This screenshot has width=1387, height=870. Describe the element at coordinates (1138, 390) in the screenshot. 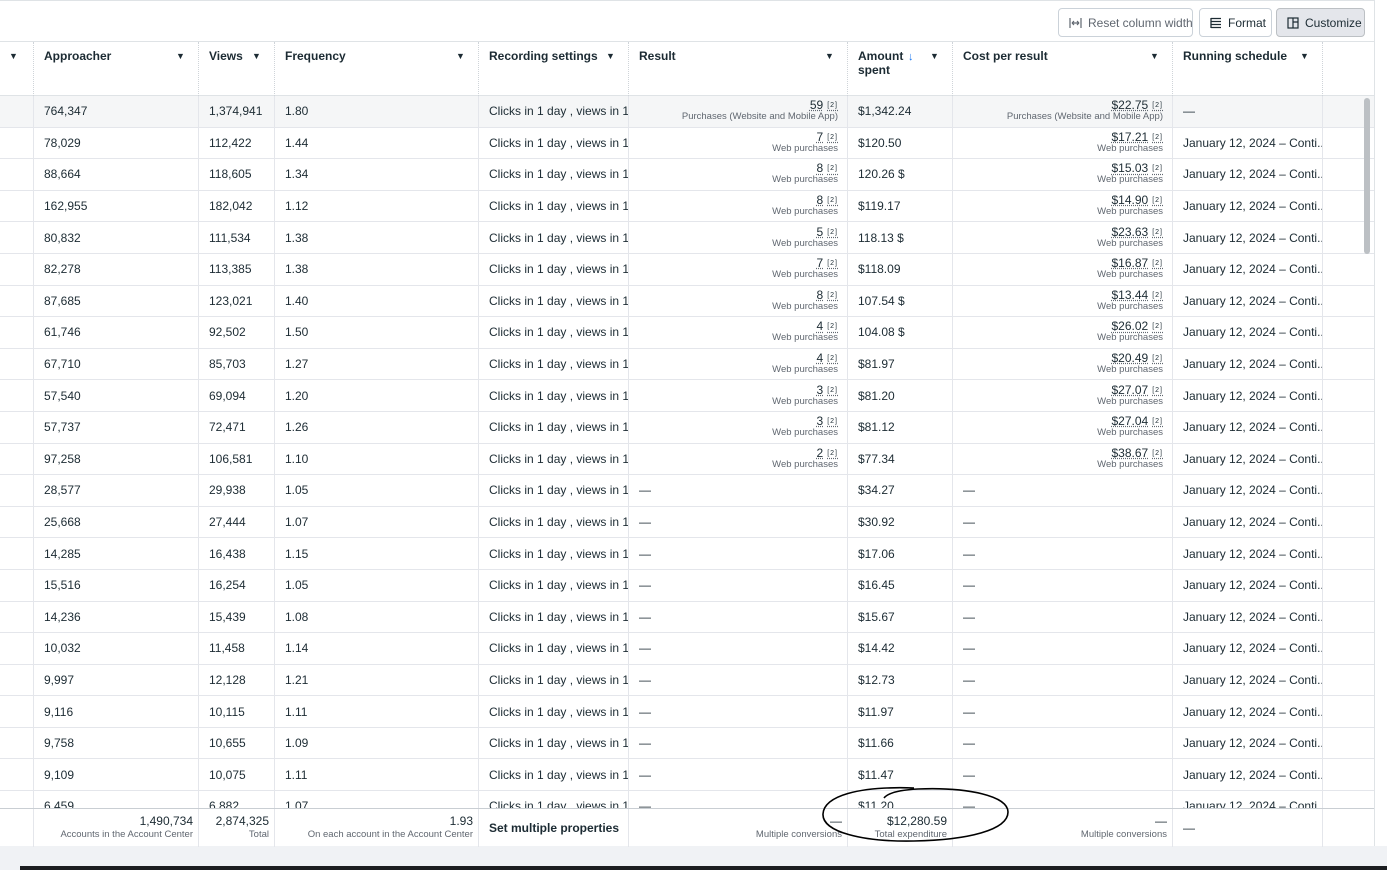

I see `cpr-value-group: $27.07 [2]` at that location.